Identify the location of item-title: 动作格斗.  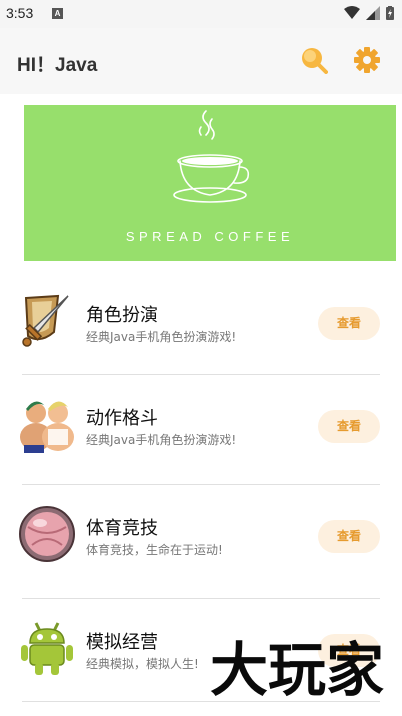
(122, 418).